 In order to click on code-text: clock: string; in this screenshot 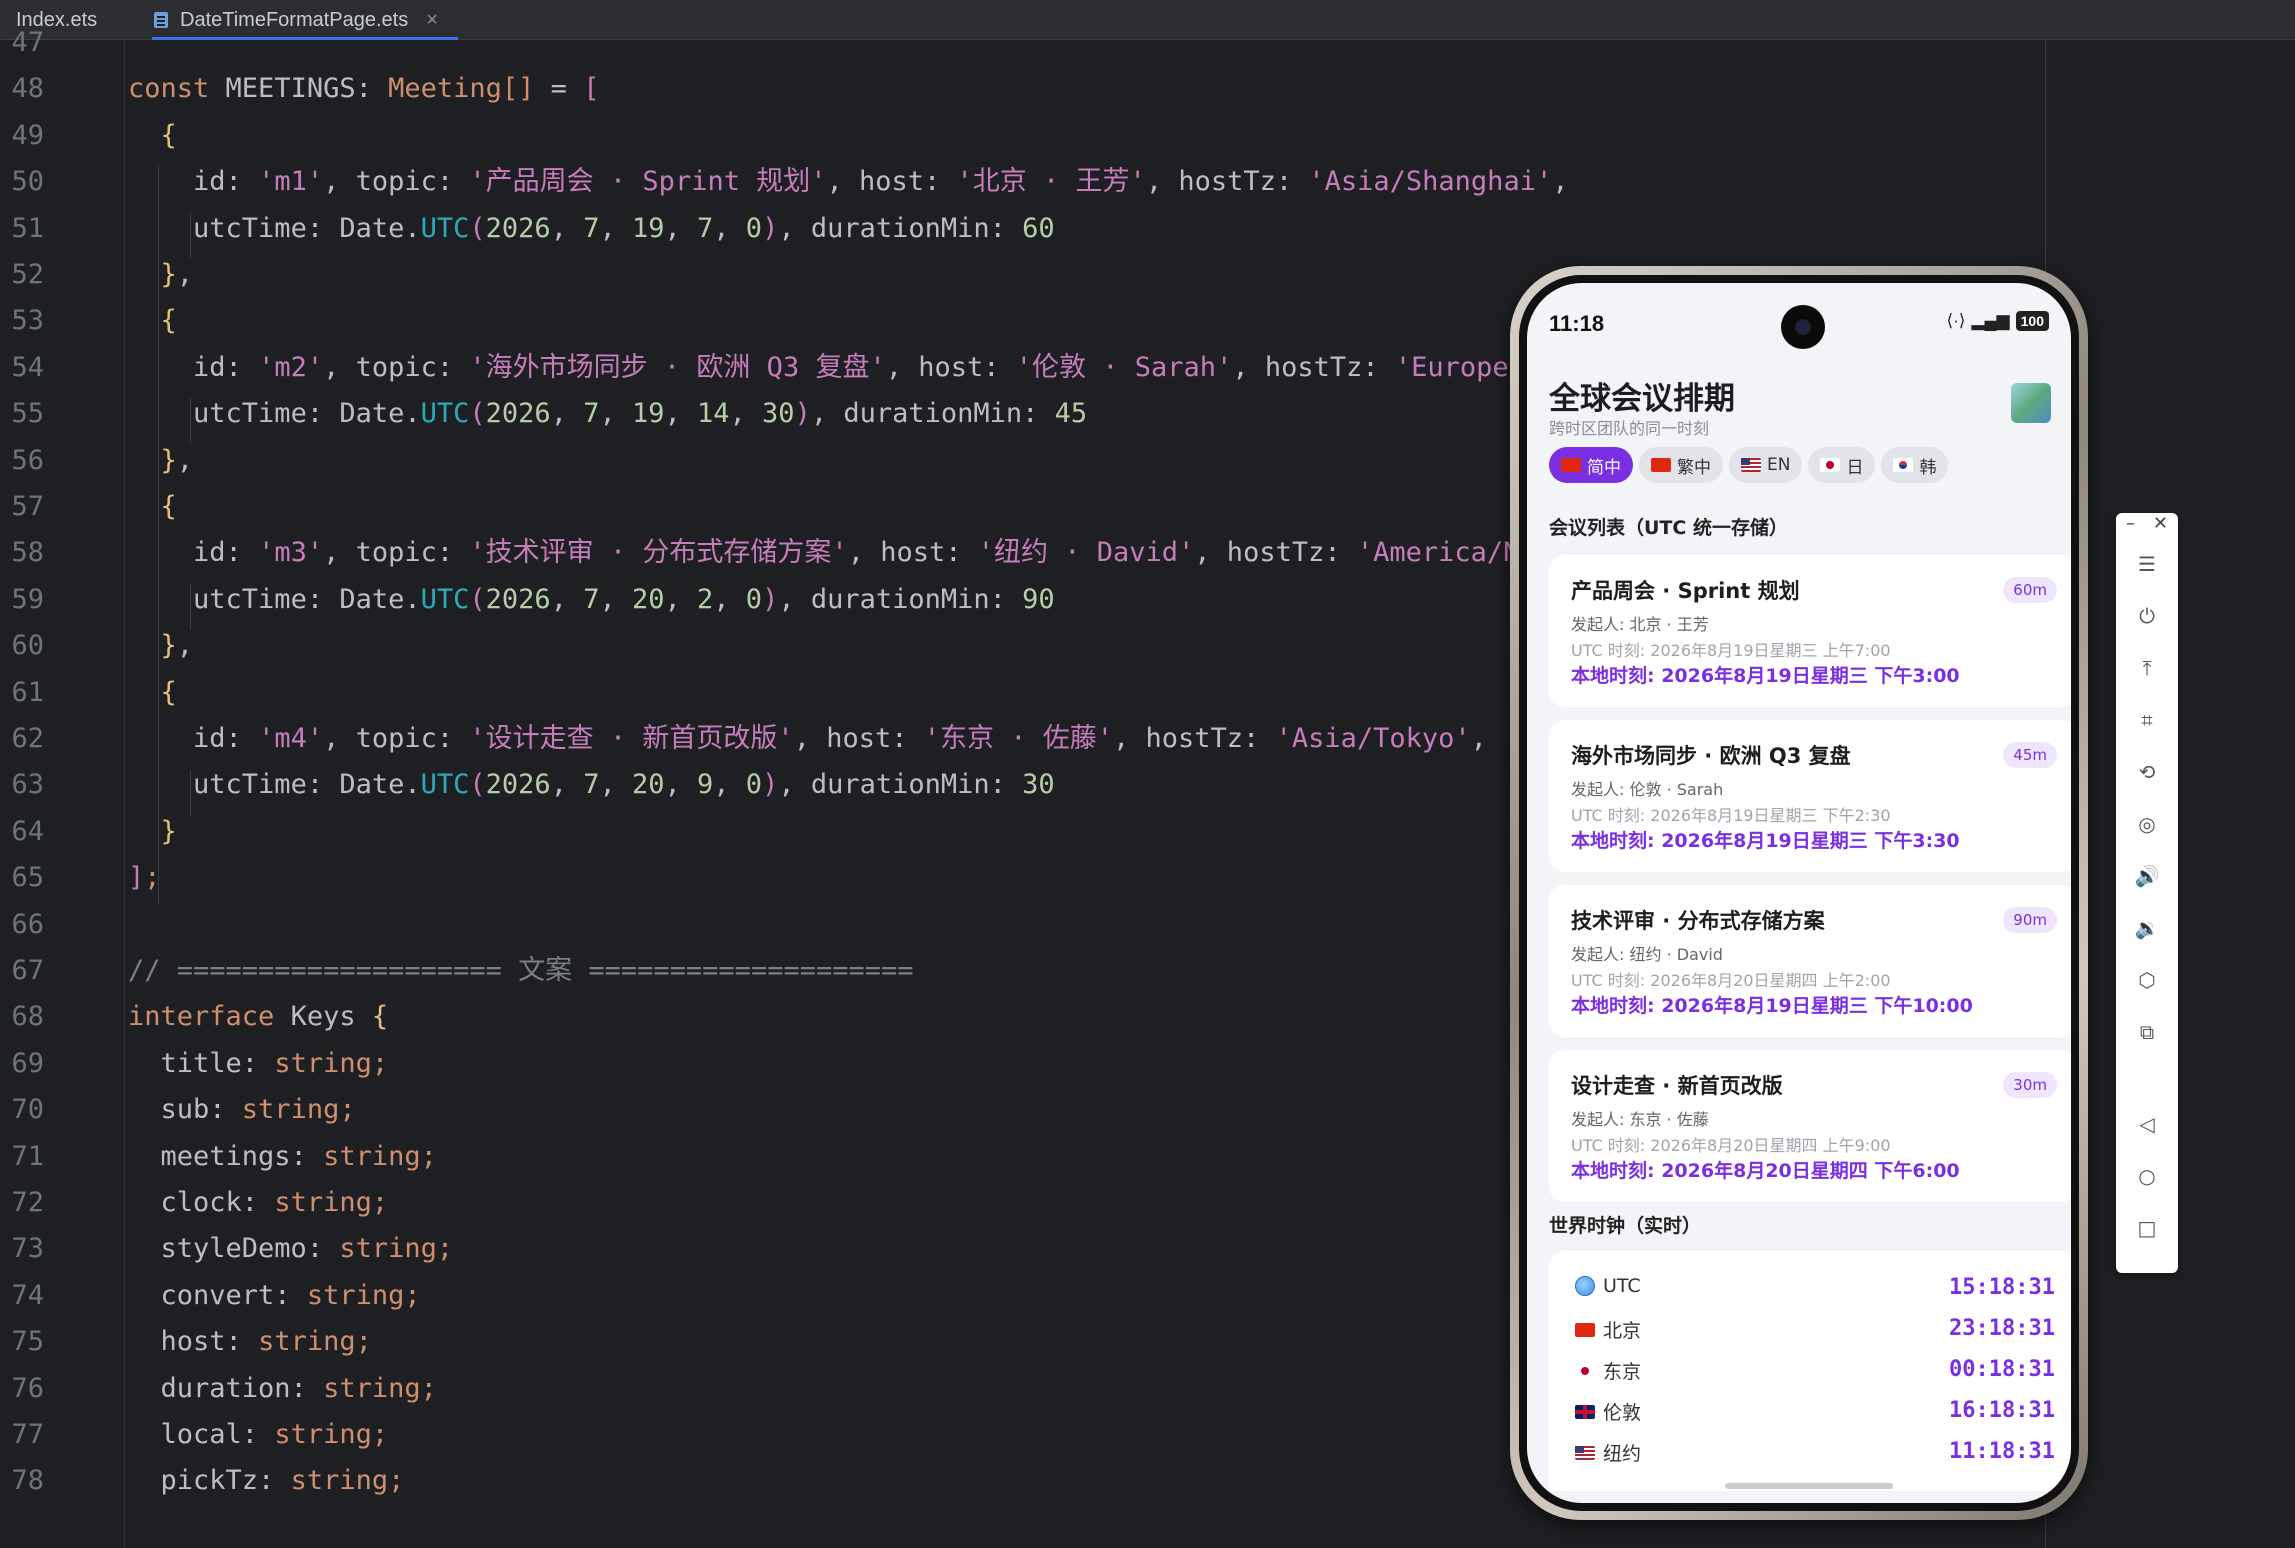, I will do `click(274, 1202)`.